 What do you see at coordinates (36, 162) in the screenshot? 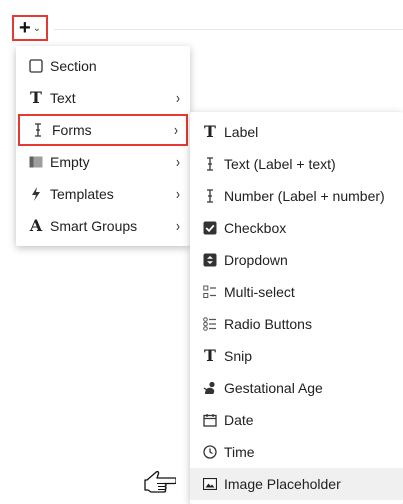
I see `empty-block-icon` at bounding box center [36, 162].